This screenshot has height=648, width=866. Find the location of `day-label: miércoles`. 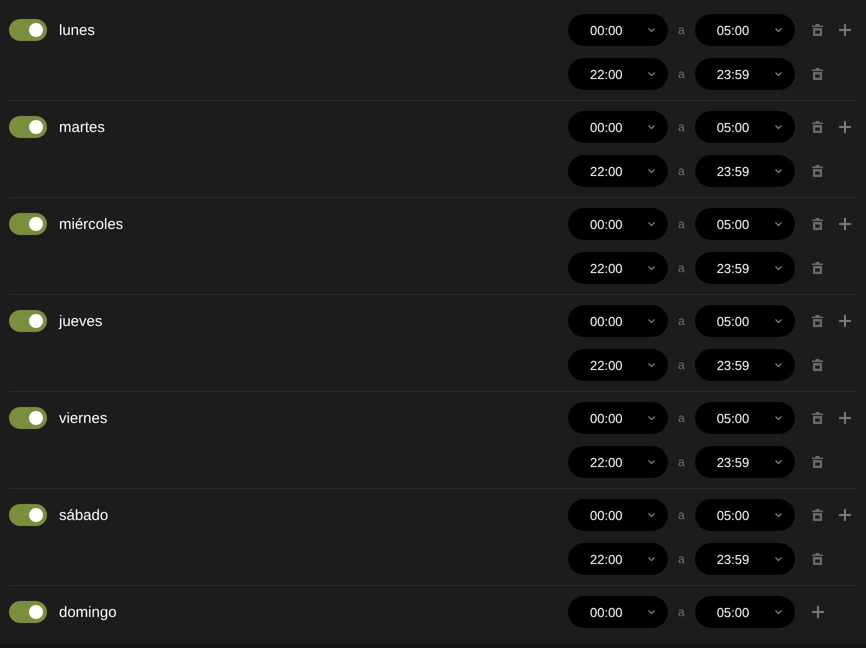

day-label: miércoles is located at coordinates (91, 224).